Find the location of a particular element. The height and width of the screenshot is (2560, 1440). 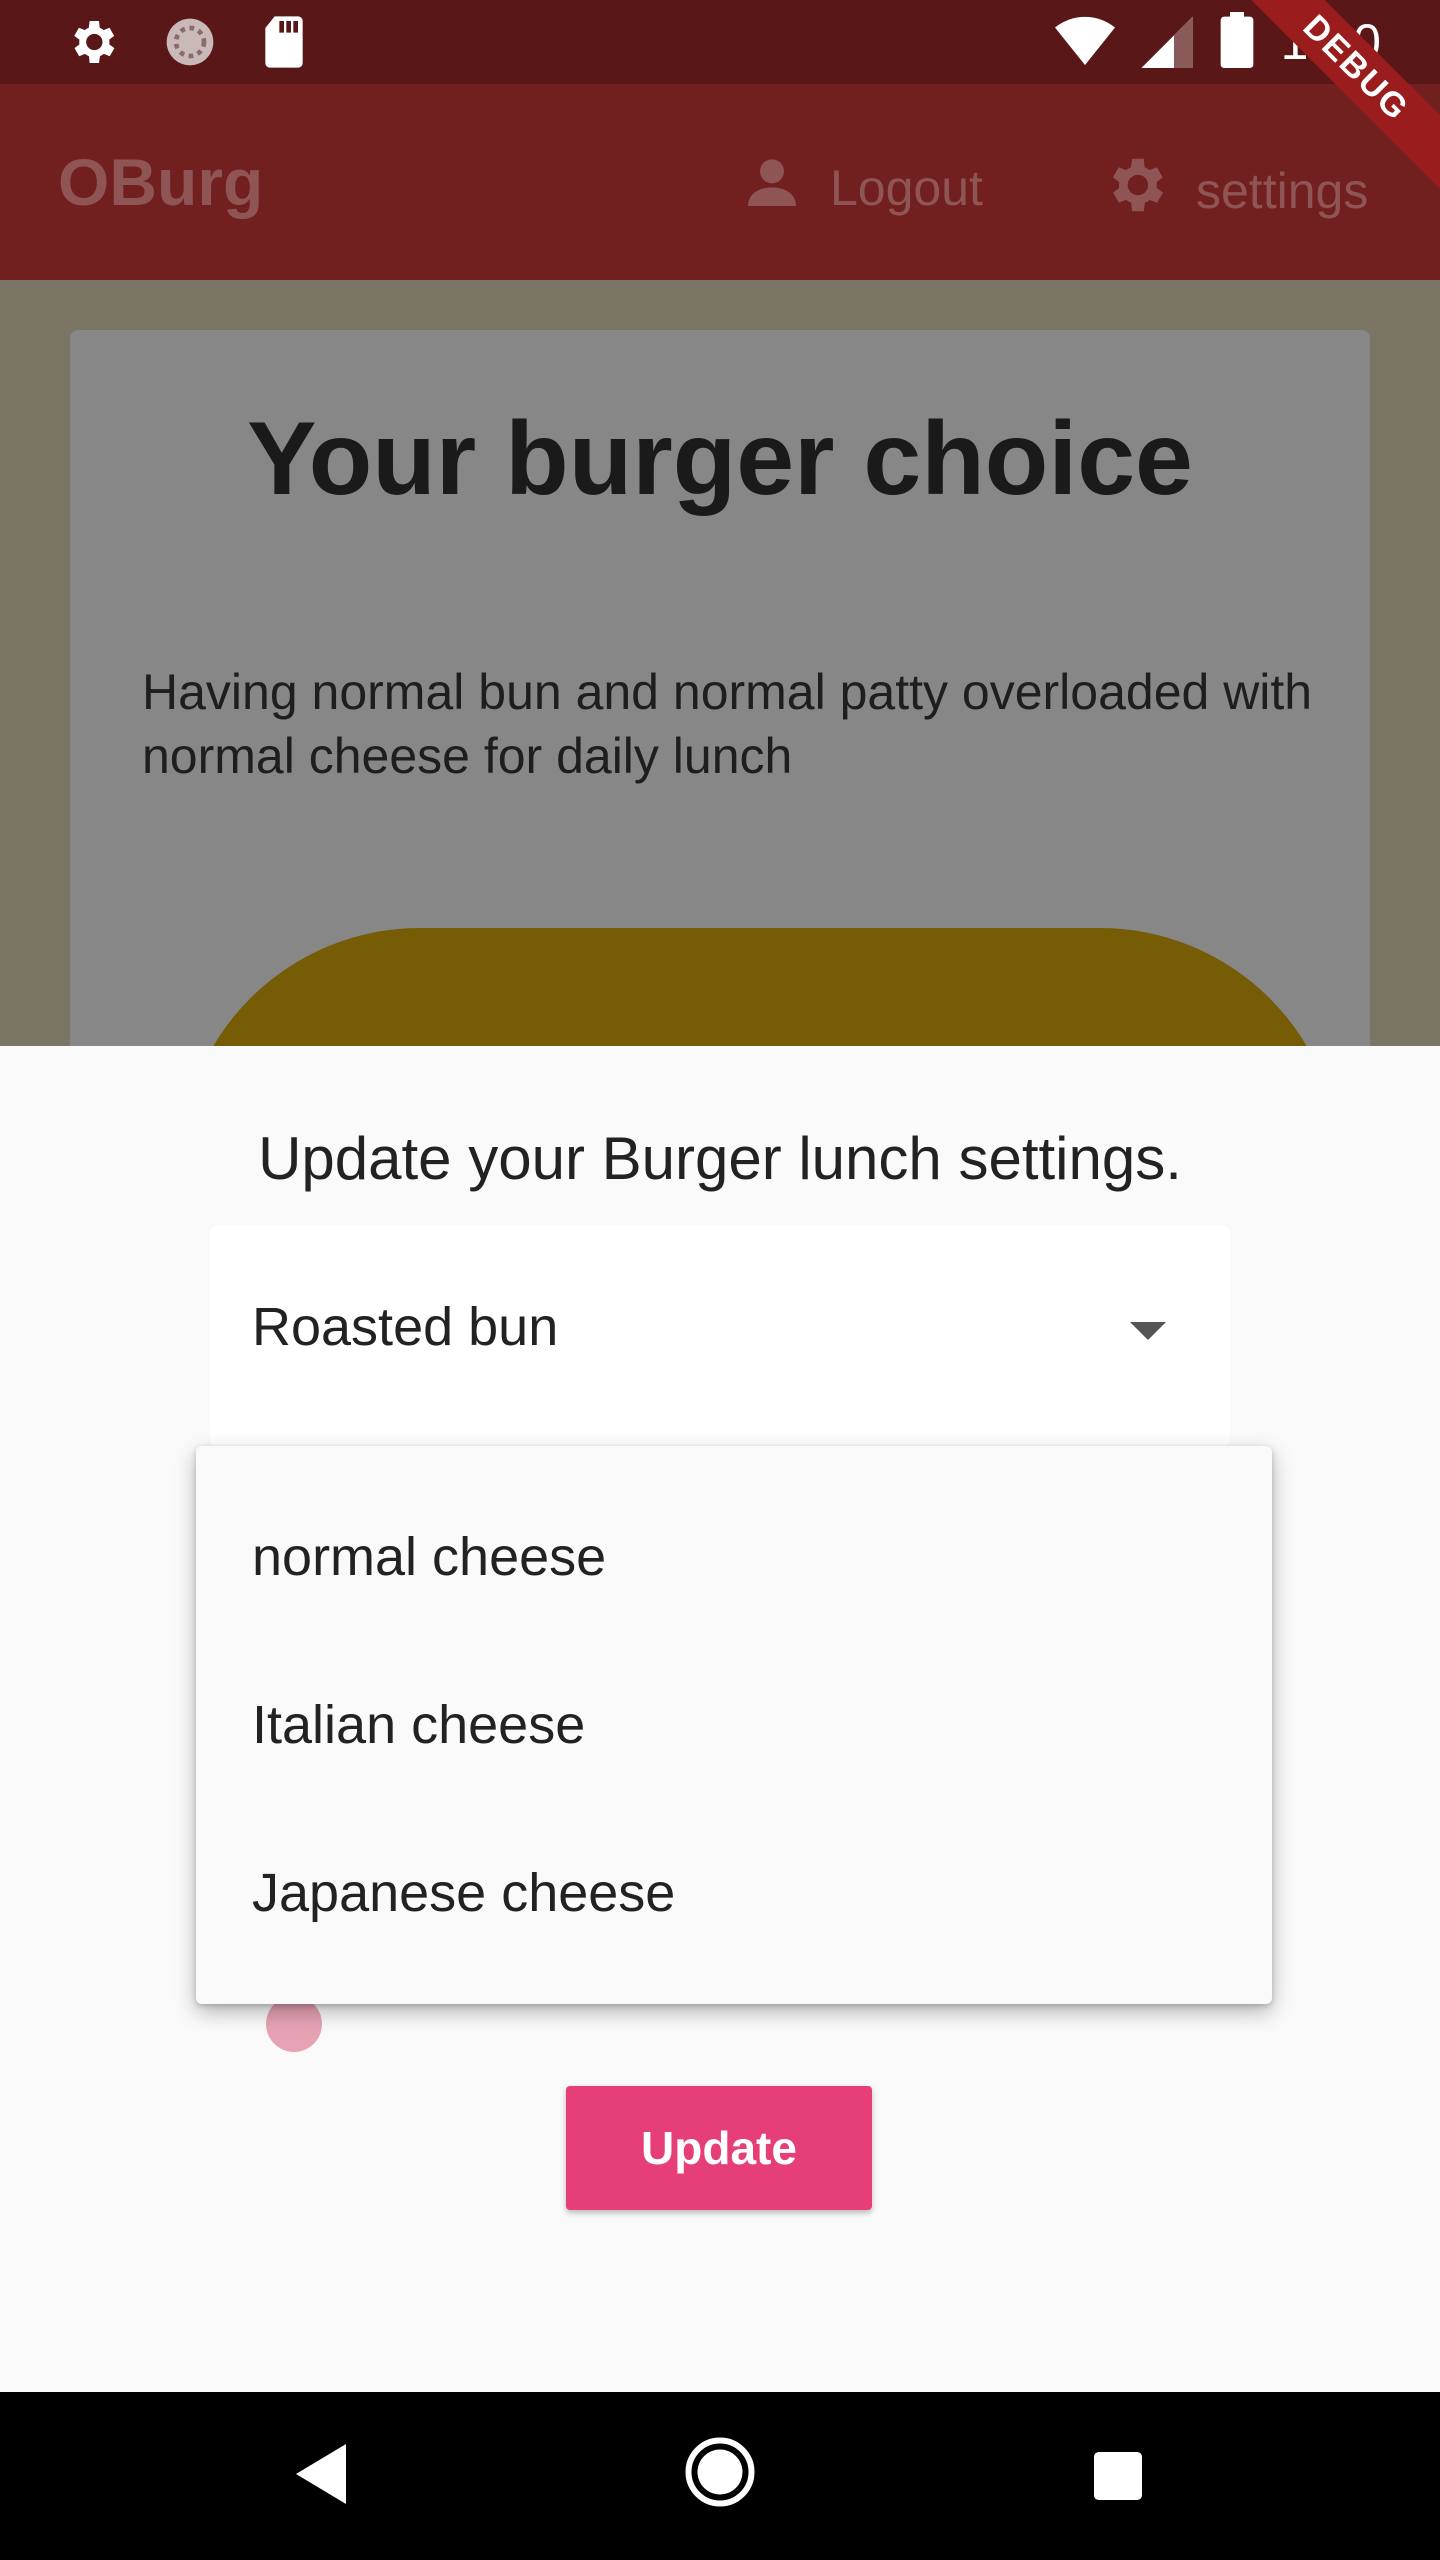

logout-button: Logout is located at coordinates (861, 188).